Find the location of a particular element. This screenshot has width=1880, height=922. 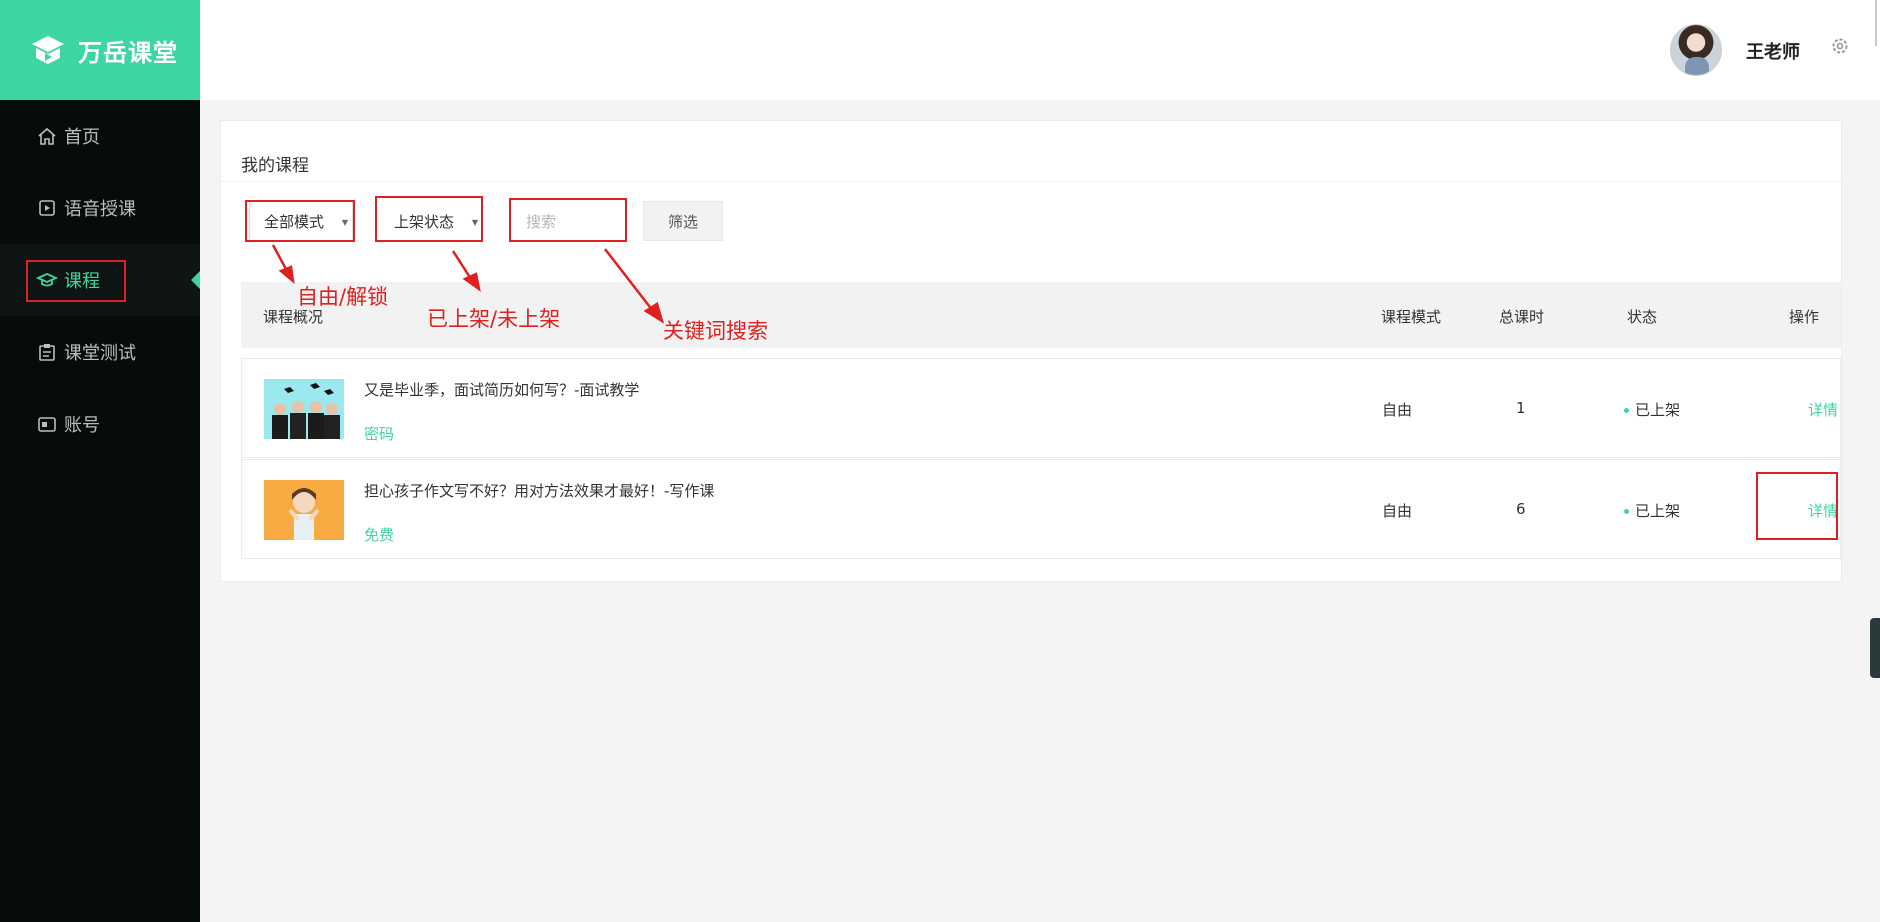

home-icon is located at coordinates (47, 136).